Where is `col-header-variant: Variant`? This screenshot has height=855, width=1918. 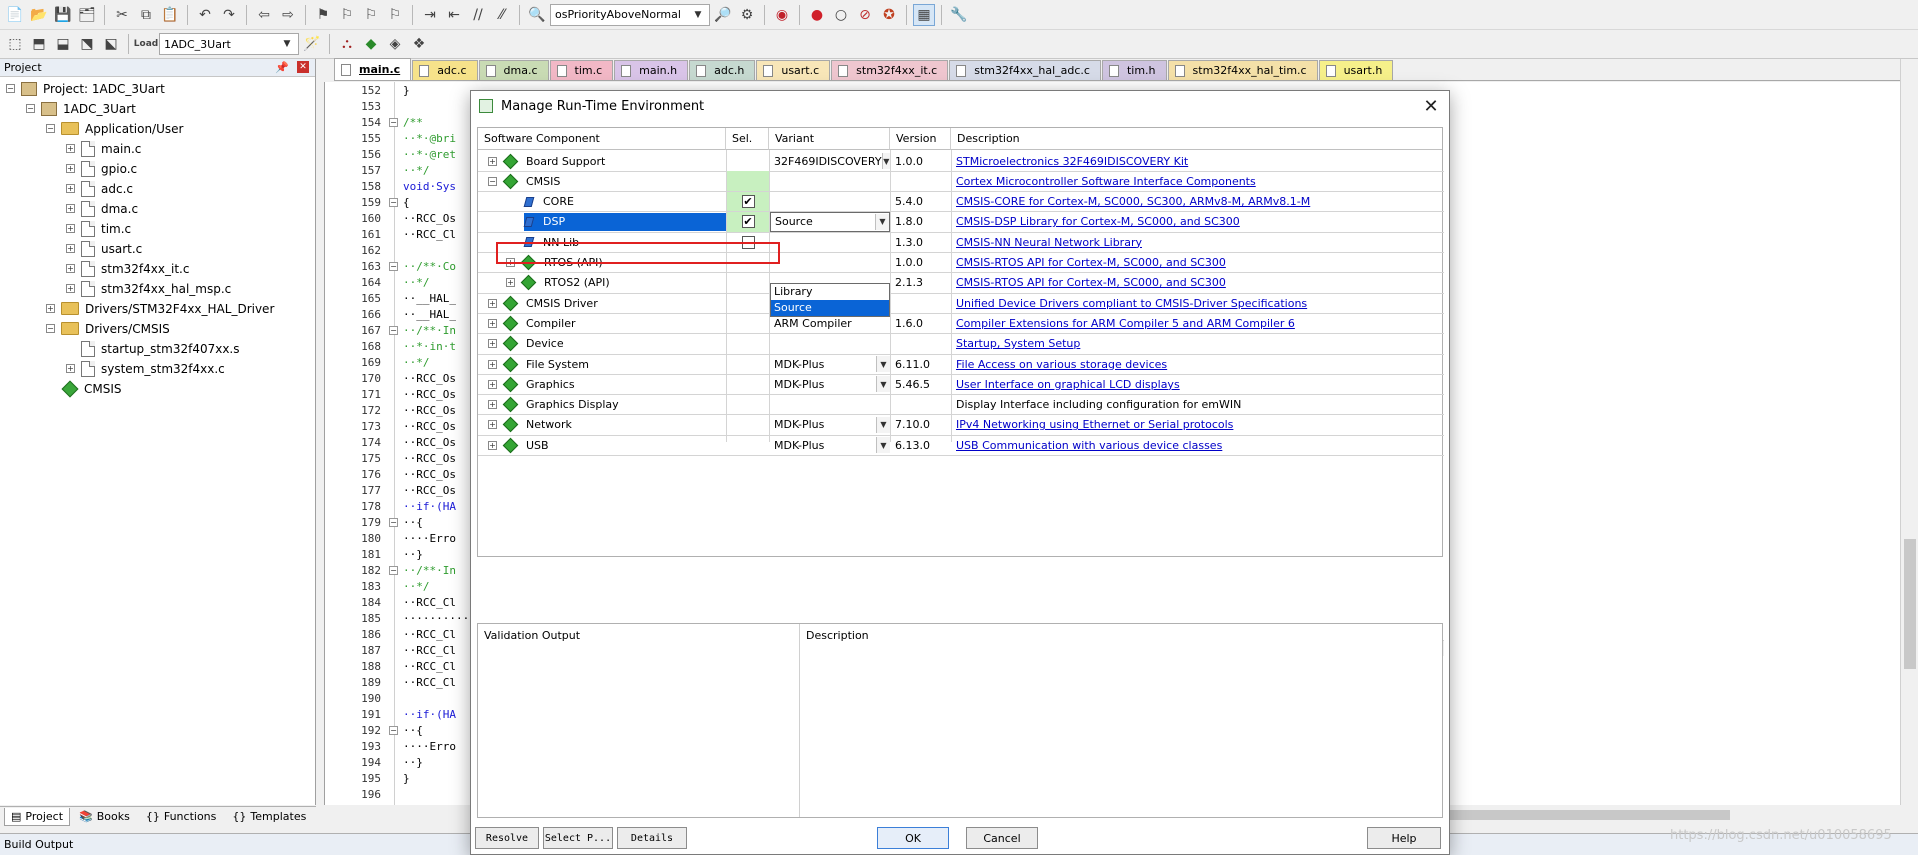
col-header-variant: Variant is located at coordinates (829, 139).